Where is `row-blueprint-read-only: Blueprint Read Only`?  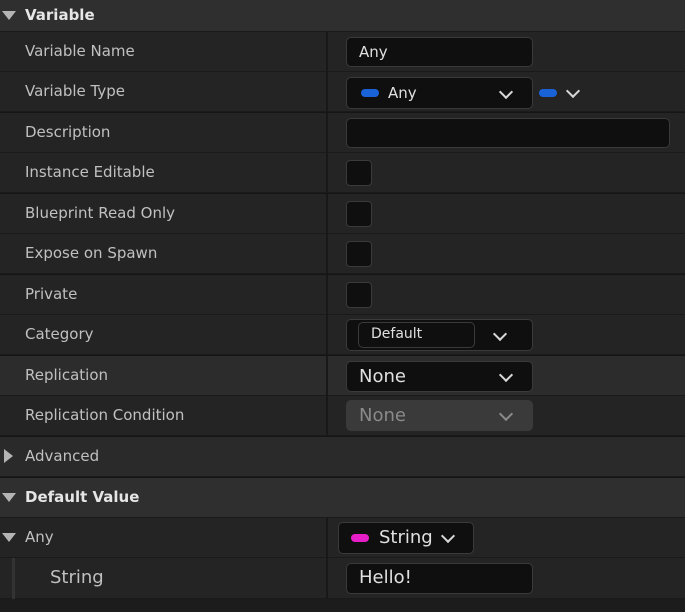
row-blueprint-read-only: Blueprint Read Only is located at coordinates (342, 214).